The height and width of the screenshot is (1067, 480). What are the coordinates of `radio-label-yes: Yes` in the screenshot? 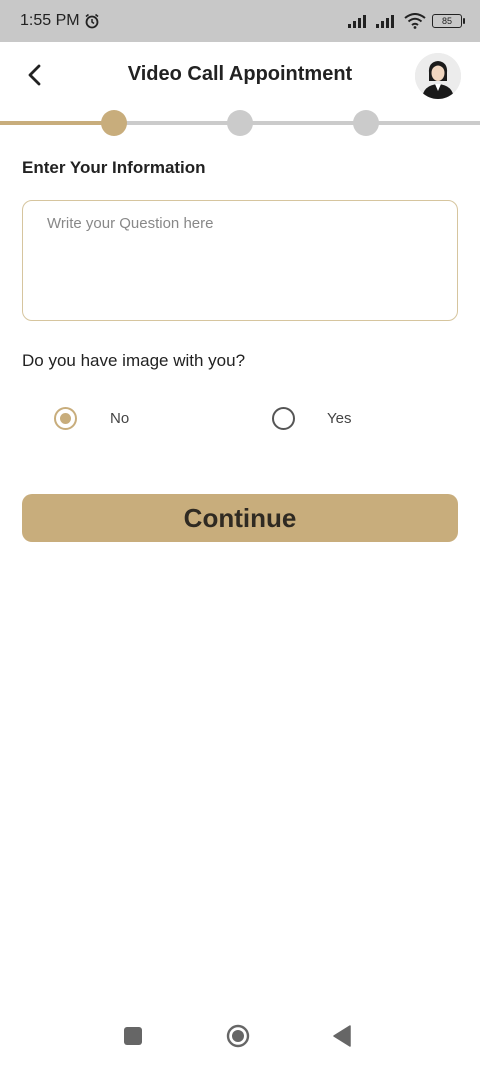 It's located at (339, 418).